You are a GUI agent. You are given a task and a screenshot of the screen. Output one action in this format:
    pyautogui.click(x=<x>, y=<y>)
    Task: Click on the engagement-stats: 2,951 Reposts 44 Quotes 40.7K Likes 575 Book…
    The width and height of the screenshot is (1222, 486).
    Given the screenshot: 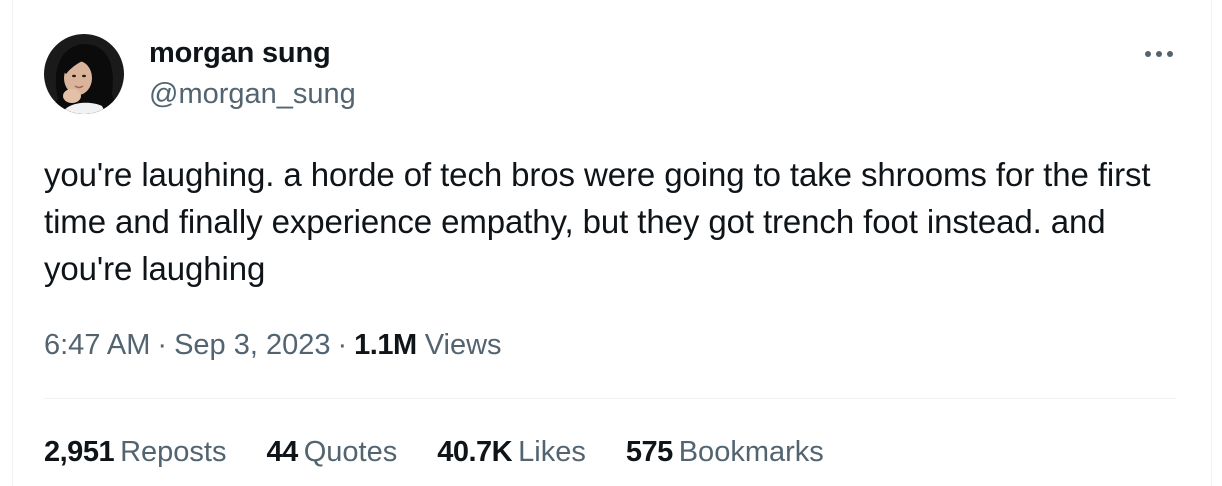 What is the action you would take?
    pyautogui.click(x=434, y=452)
    